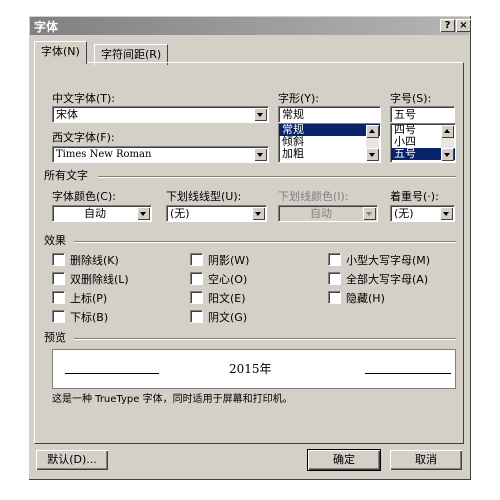 The image size is (500, 500). I want to click on preview-section-label: 预览, so click(55, 337).